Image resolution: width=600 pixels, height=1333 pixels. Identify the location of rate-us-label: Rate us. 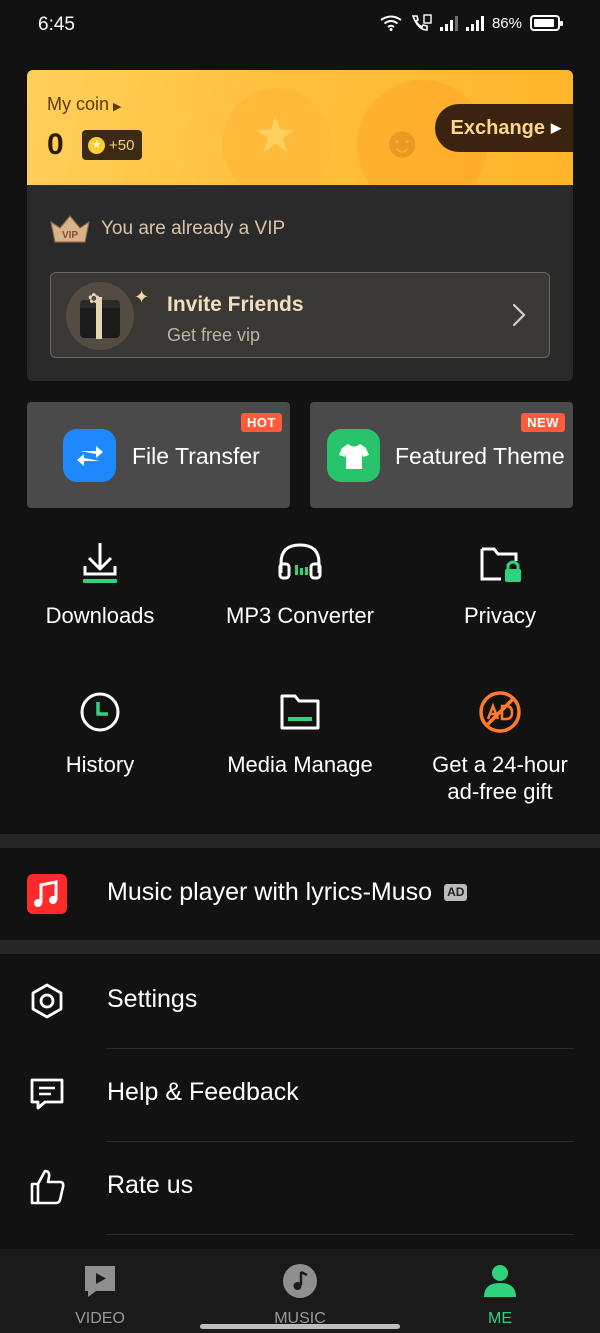
(150, 1185).